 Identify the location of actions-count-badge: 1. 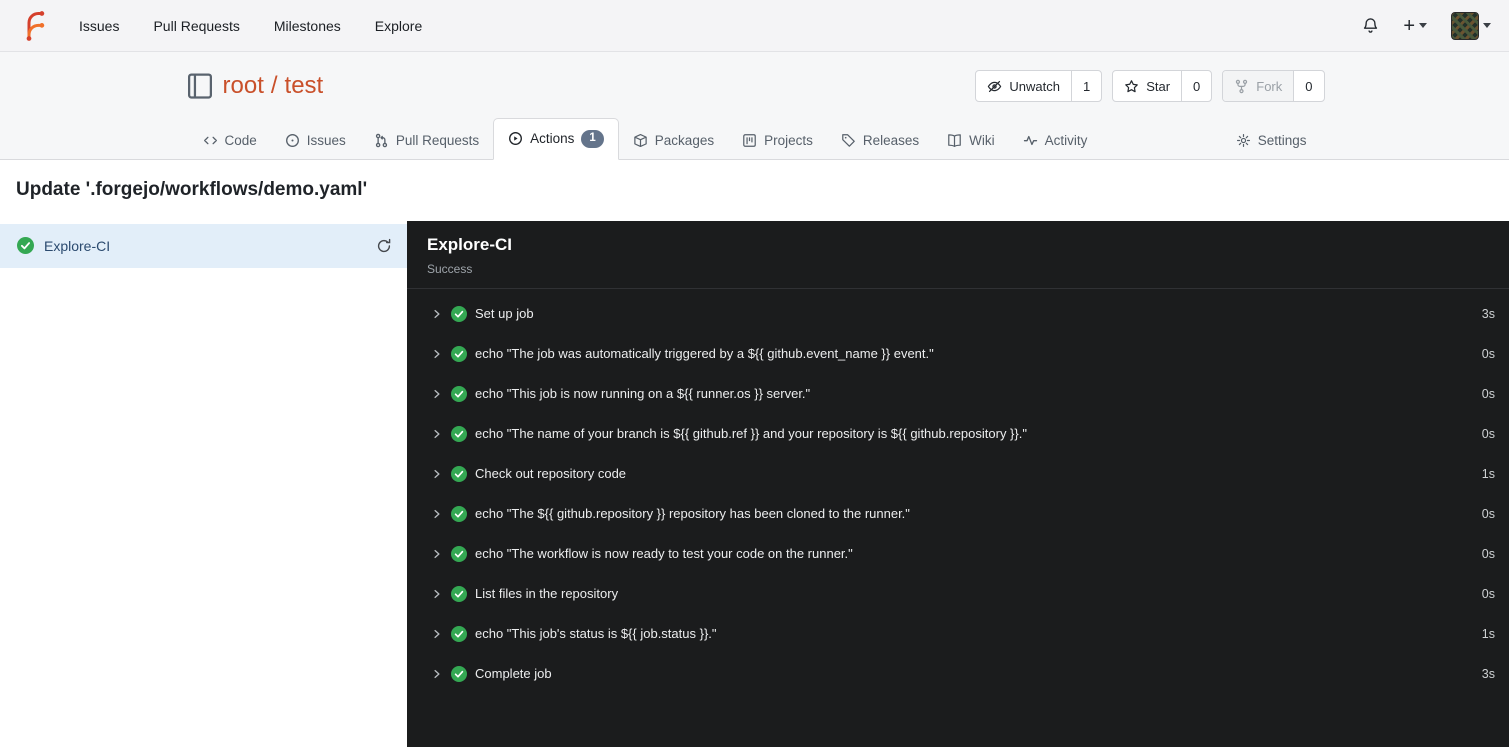
(592, 139).